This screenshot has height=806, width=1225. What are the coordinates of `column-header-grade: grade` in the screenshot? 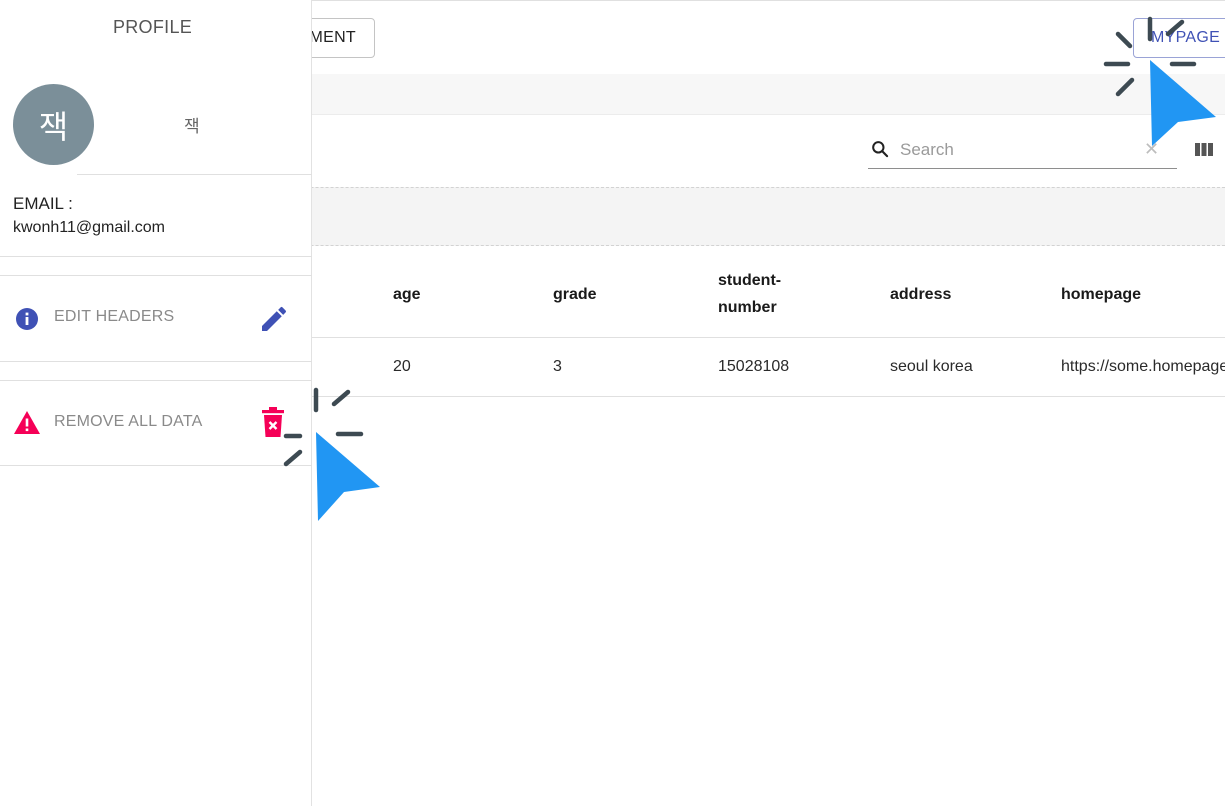 It's located at (575, 294).